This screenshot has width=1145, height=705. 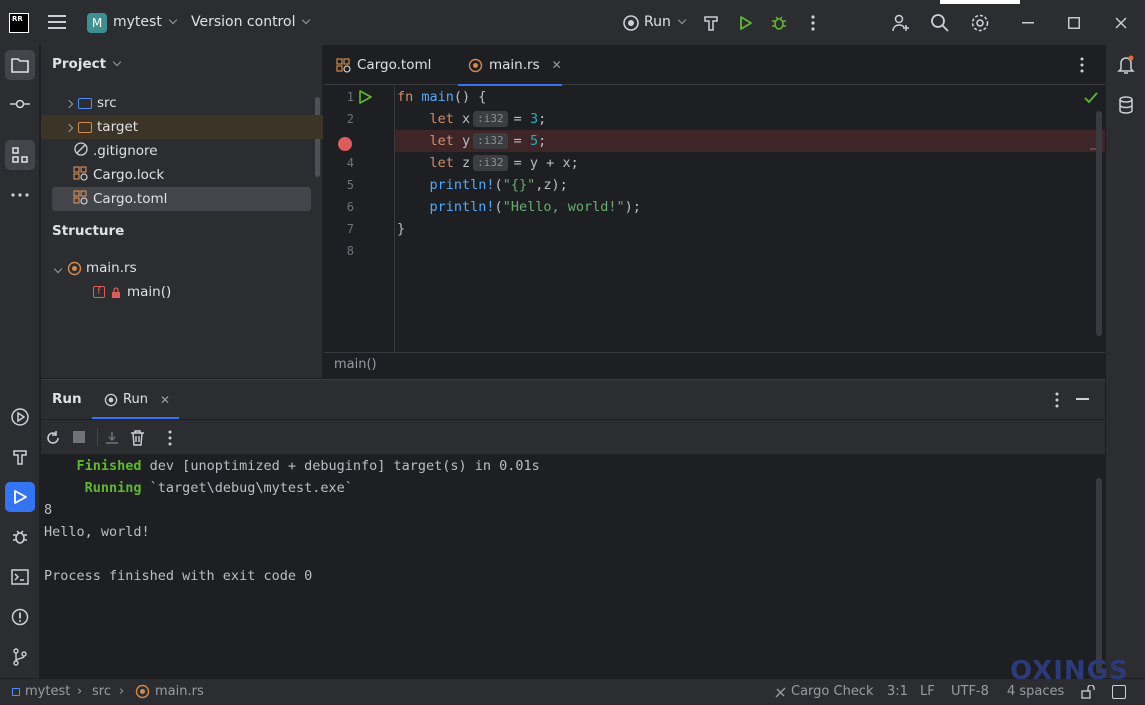 What do you see at coordinates (1057, 402) in the screenshot?
I see `run-options-icon` at bounding box center [1057, 402].